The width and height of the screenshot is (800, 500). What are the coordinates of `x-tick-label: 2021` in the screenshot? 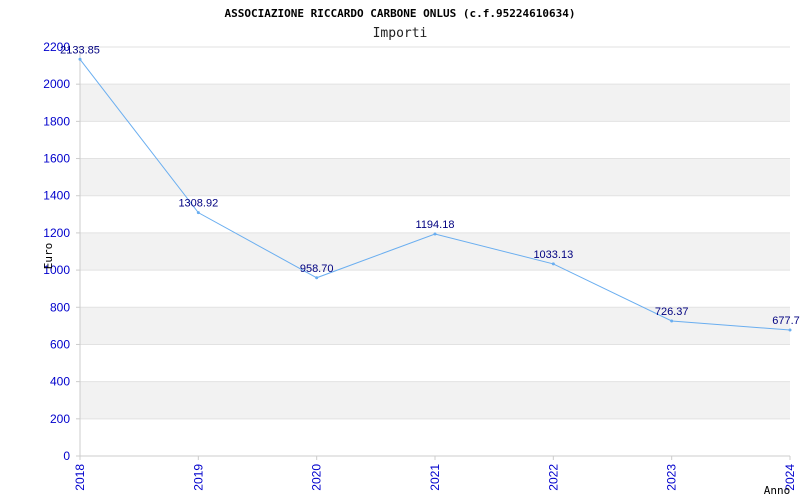 It's located at (435, 477).